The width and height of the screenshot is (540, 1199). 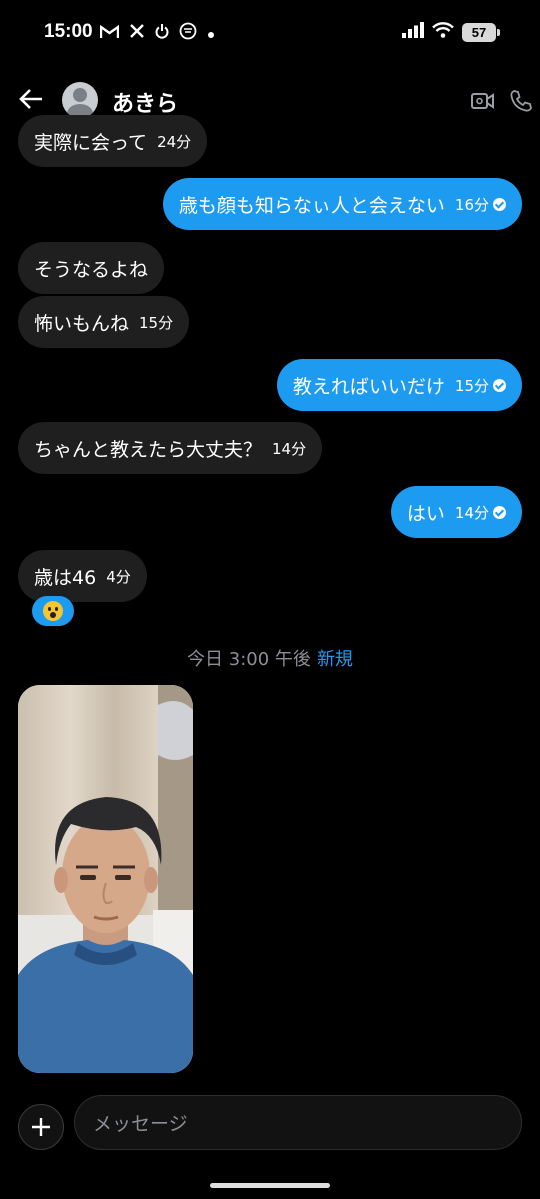 What do you see at coordinates (174, 141) in the screenshot?
I see `message-time: 24分` at bounding box center [174, 141].